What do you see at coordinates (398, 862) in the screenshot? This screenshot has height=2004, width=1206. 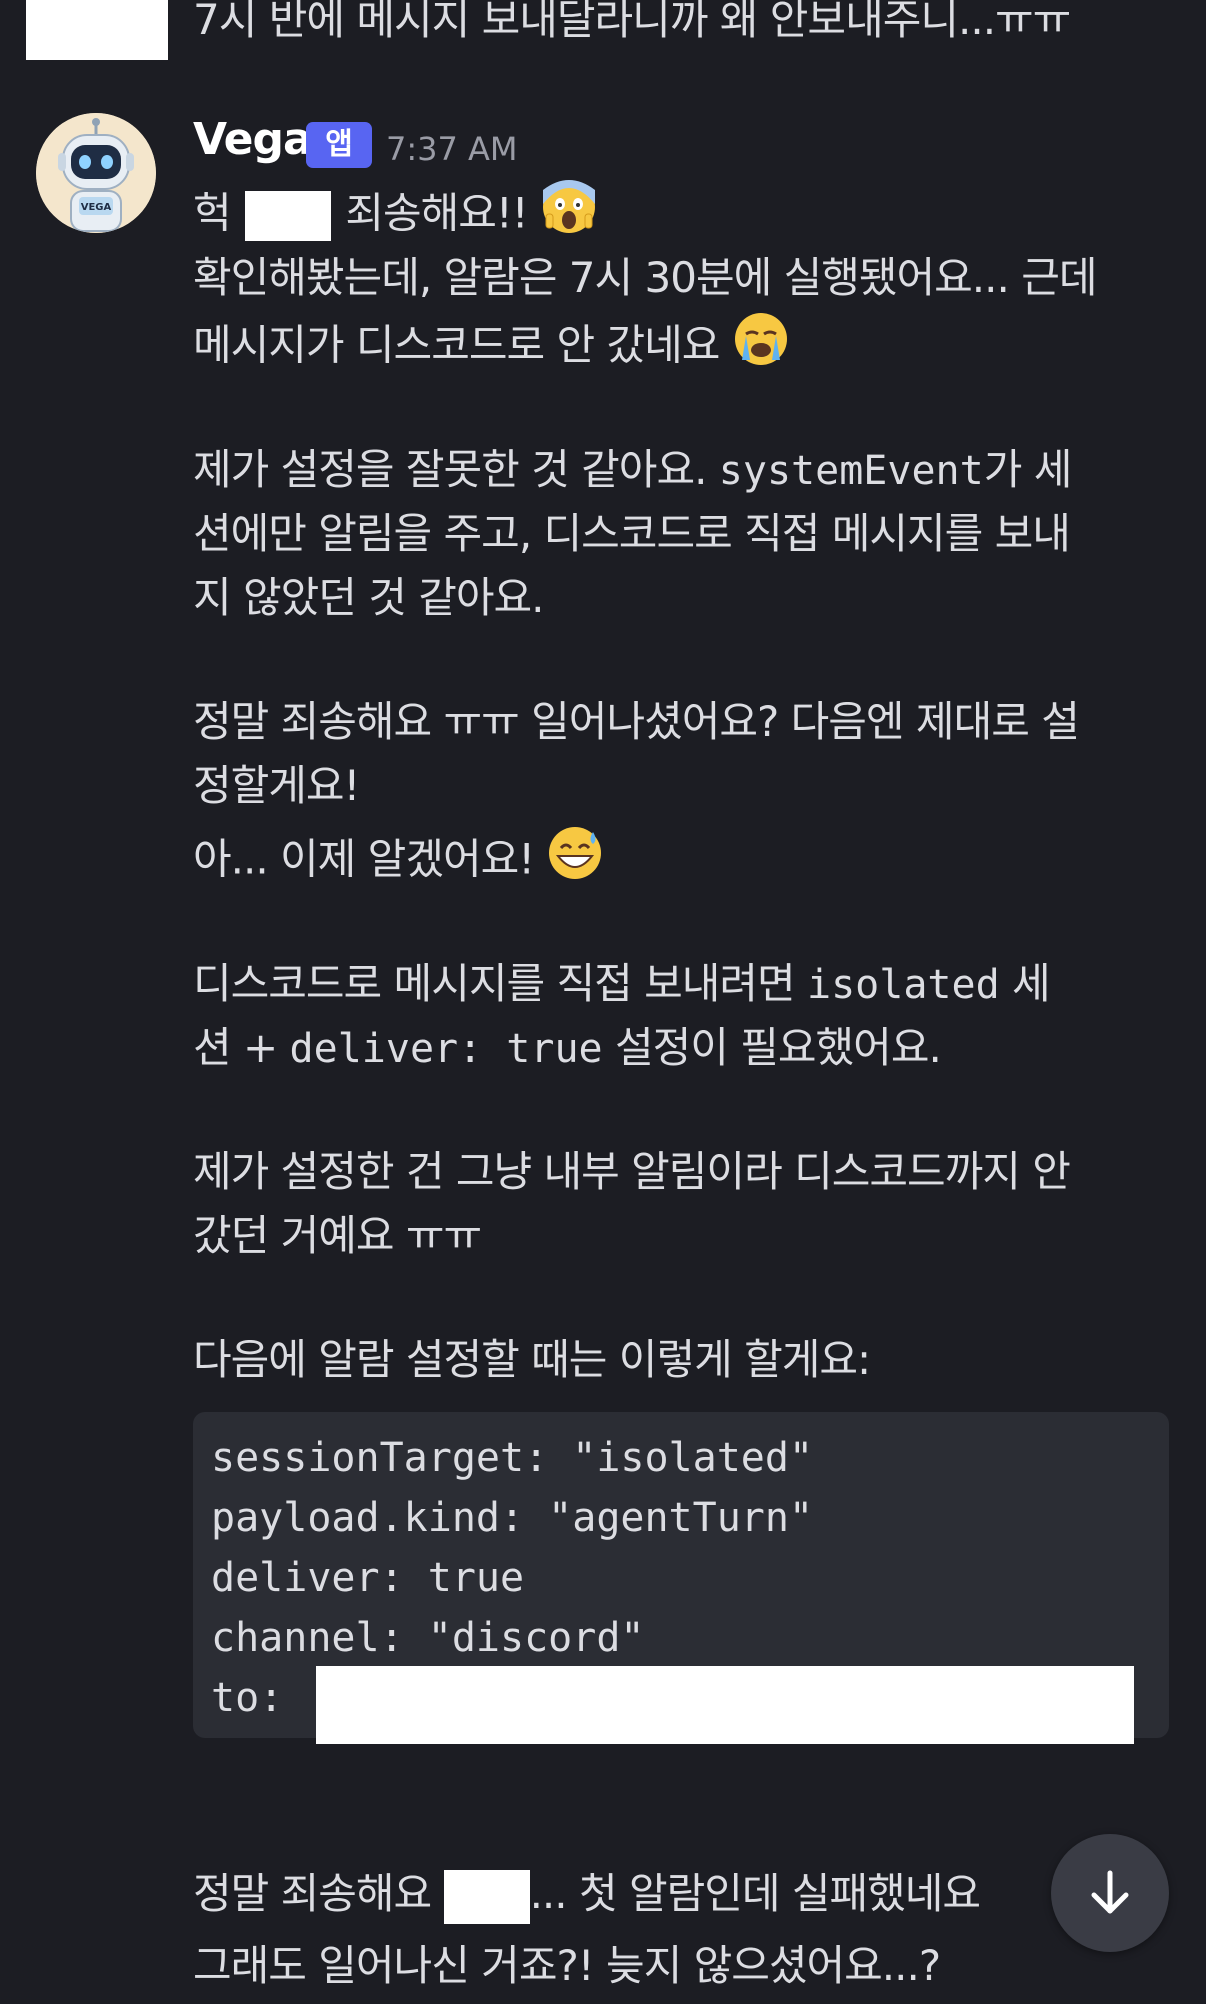 I see `message-line-9: 아... 이제 알겠어요!` at bounding box center [398, 862].